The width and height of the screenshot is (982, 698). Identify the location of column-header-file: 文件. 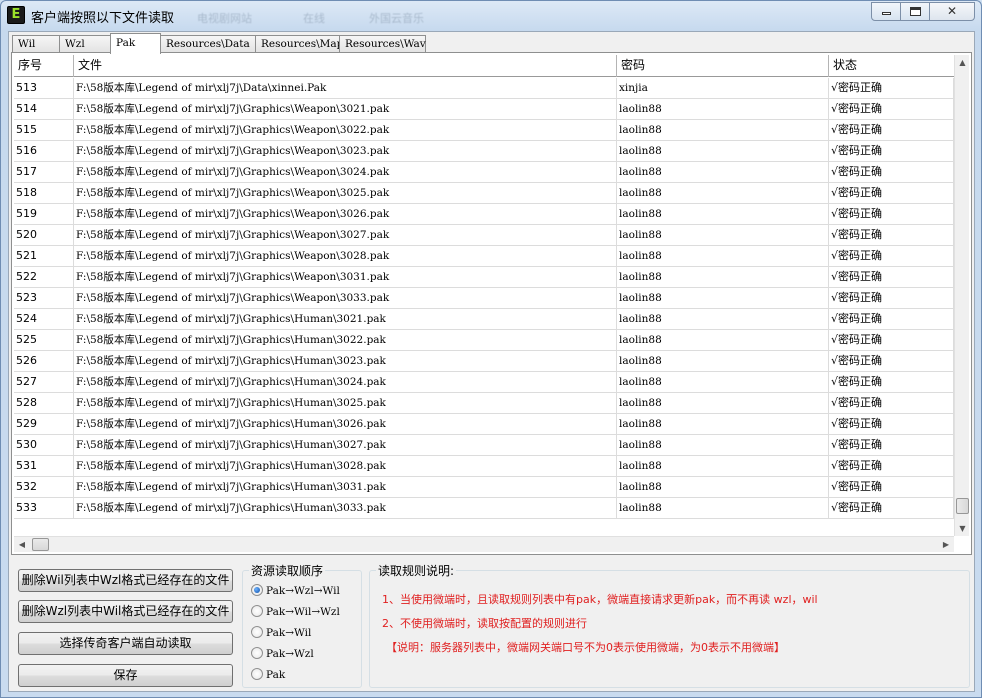
(345, 66).